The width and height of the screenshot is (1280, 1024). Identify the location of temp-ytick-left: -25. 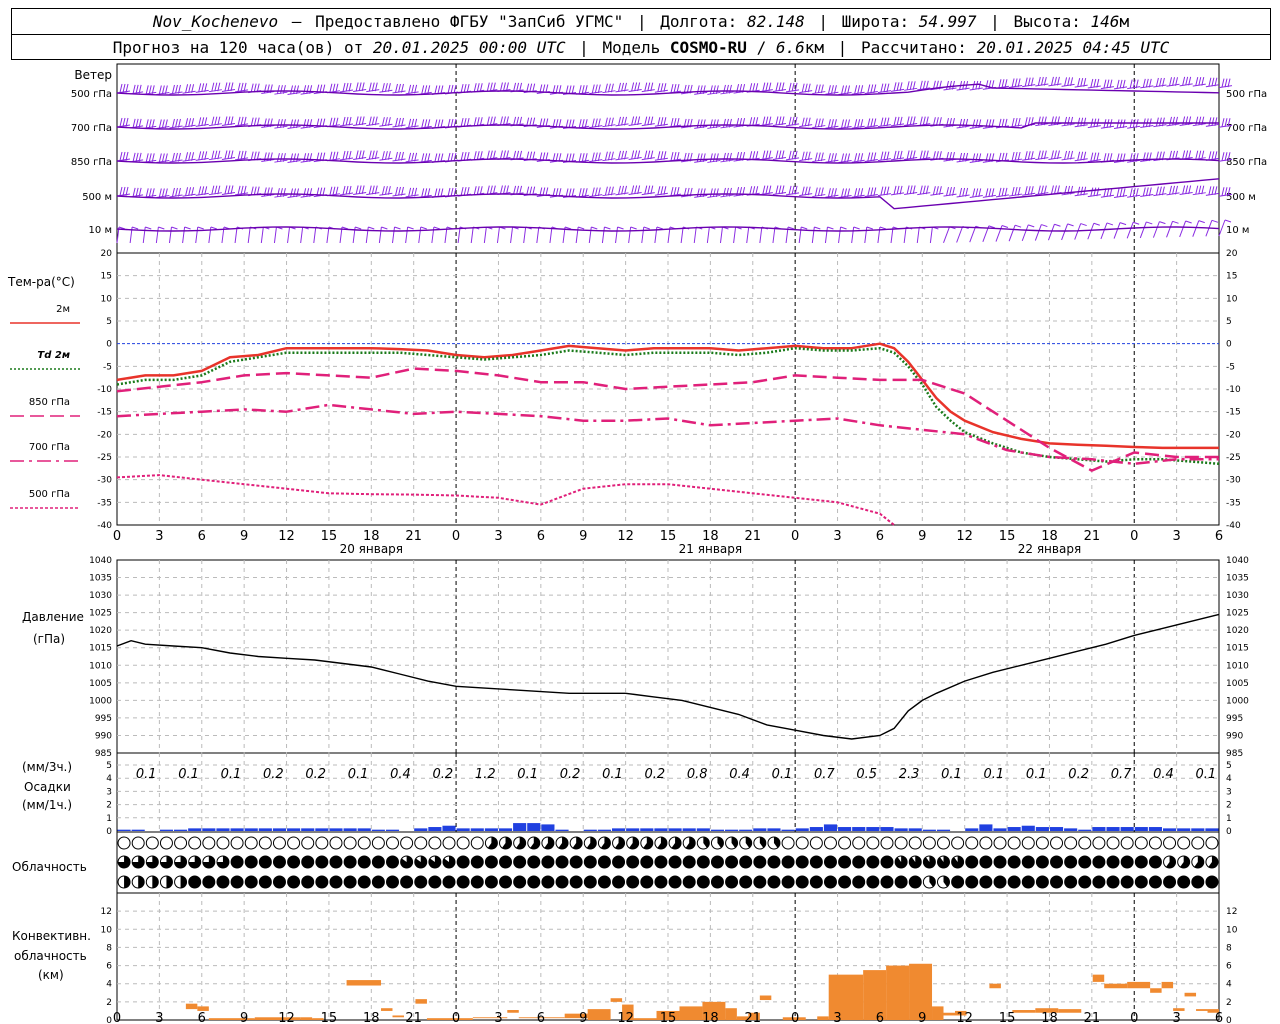
(104, 458).